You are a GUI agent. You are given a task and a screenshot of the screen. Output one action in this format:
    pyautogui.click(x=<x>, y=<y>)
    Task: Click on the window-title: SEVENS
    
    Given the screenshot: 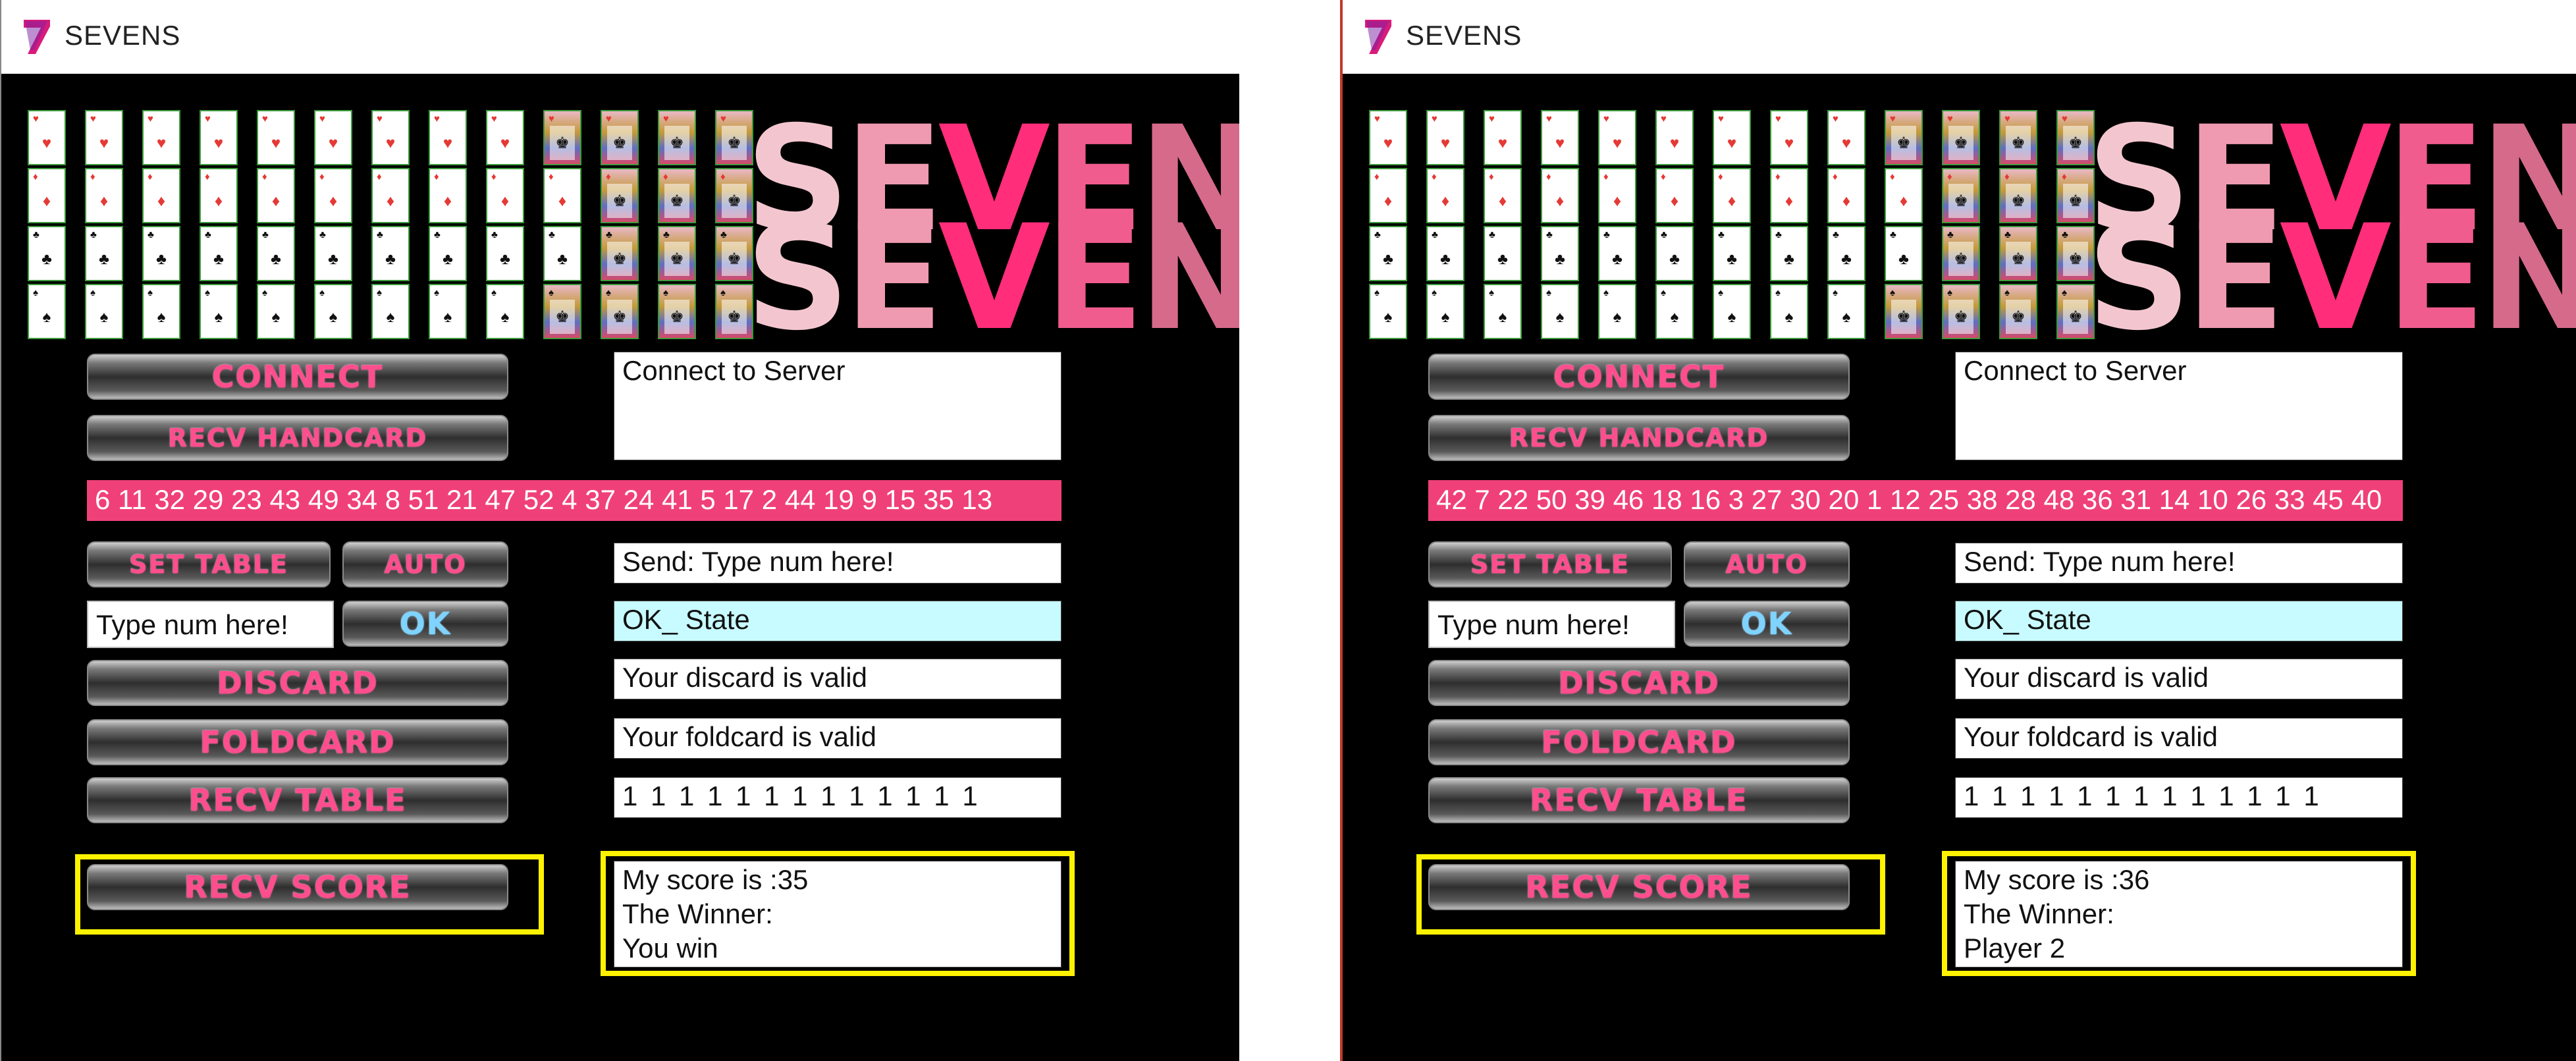 What is the action you would take?
    pyautogui.click(x=123, y=36)
    